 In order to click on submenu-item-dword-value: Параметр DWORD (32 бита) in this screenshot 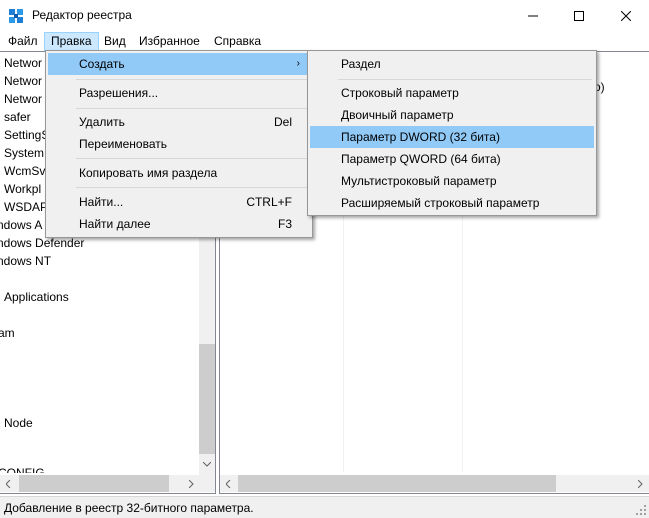, I will do `click(452, 137)`.